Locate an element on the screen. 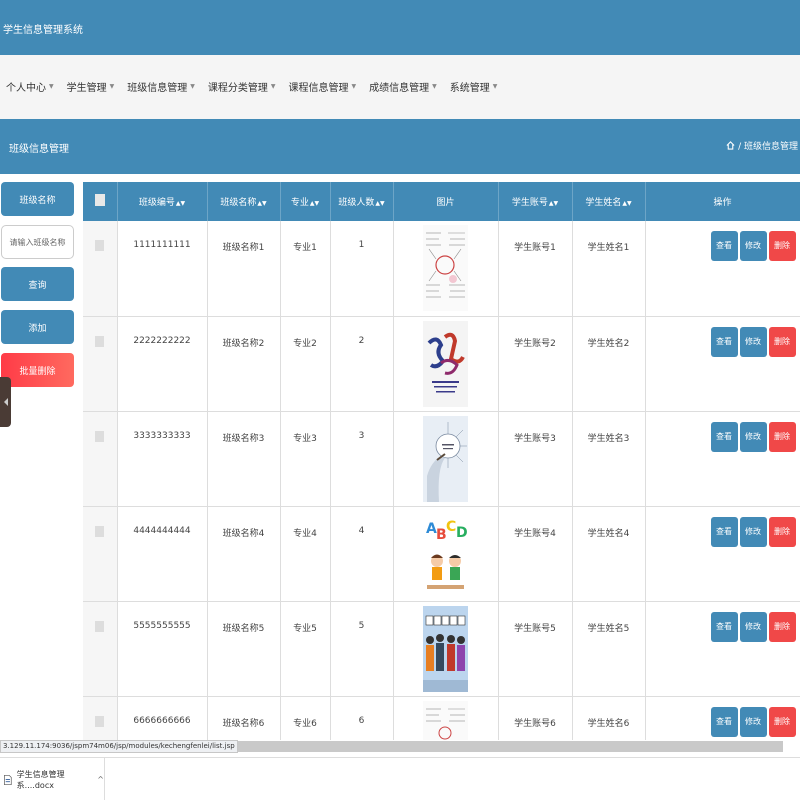 This screenshot has width=800, height=800. calligraphy-thumbnail is located at coordinates (445, 363).